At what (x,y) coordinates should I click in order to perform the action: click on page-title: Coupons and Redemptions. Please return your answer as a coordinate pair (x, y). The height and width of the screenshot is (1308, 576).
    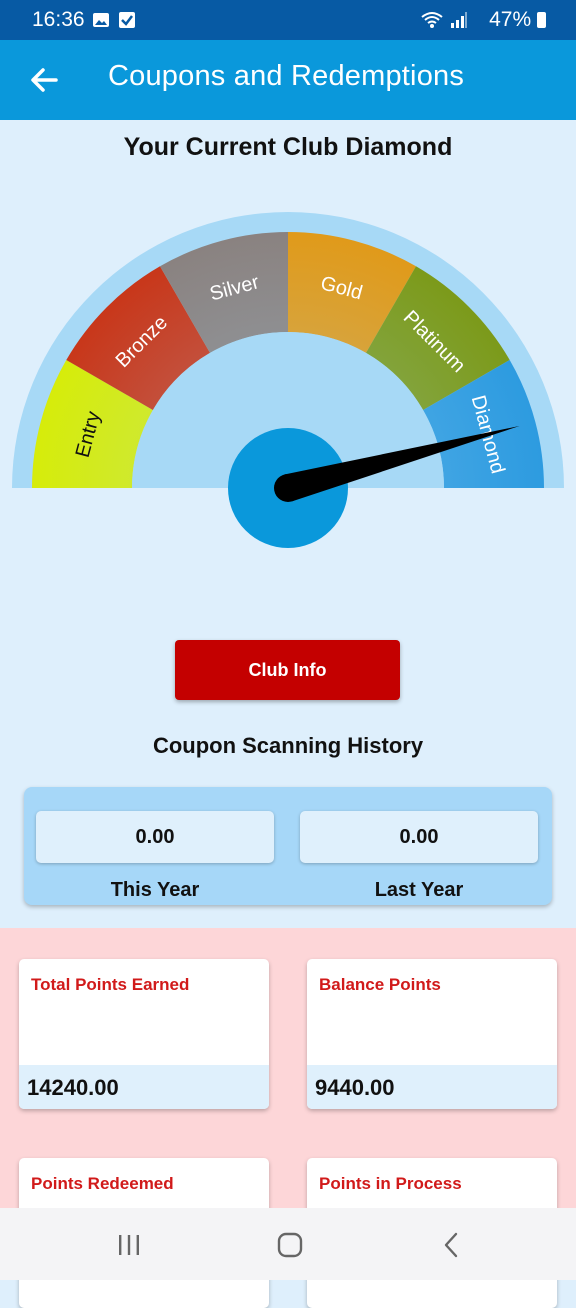
    Looking at the image, I should click on (286, 76).